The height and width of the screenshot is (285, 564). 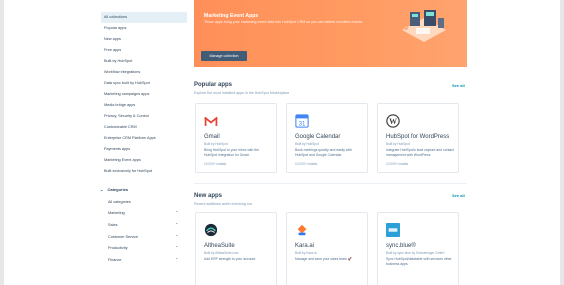 What do you see at coordinates (231, 16) in the screenshot?
I see `banner-title: Marketing Event Apps` at bounding box center [231, 16].